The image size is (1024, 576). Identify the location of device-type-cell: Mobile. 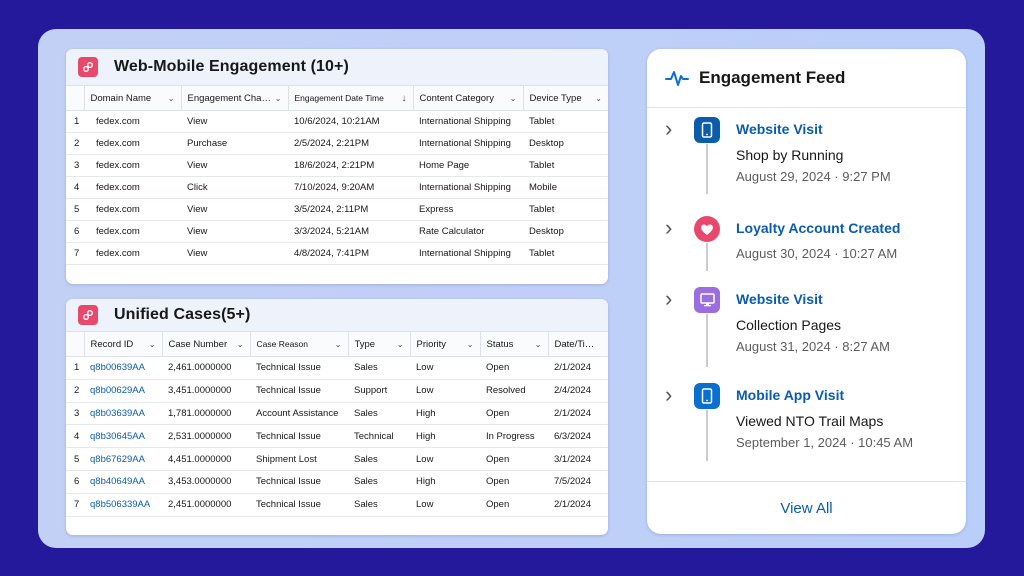
(565, 187).